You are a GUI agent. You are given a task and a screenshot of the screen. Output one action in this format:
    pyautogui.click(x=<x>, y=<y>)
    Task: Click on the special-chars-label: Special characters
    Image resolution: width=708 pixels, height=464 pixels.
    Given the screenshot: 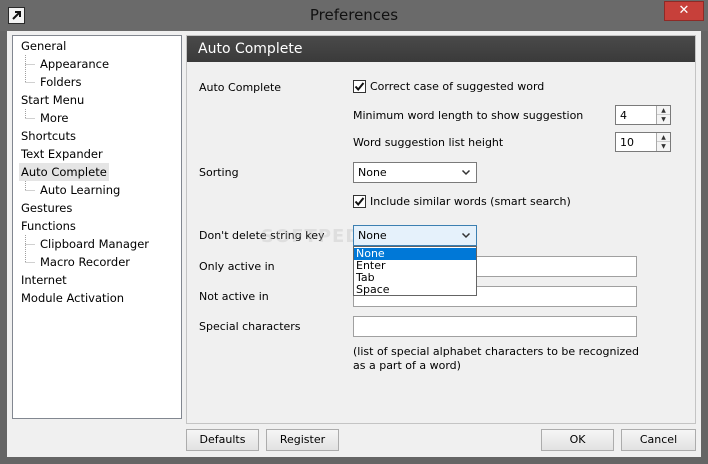 What is the action you would take?
    pyautogui.click(x=250, y=326)
    